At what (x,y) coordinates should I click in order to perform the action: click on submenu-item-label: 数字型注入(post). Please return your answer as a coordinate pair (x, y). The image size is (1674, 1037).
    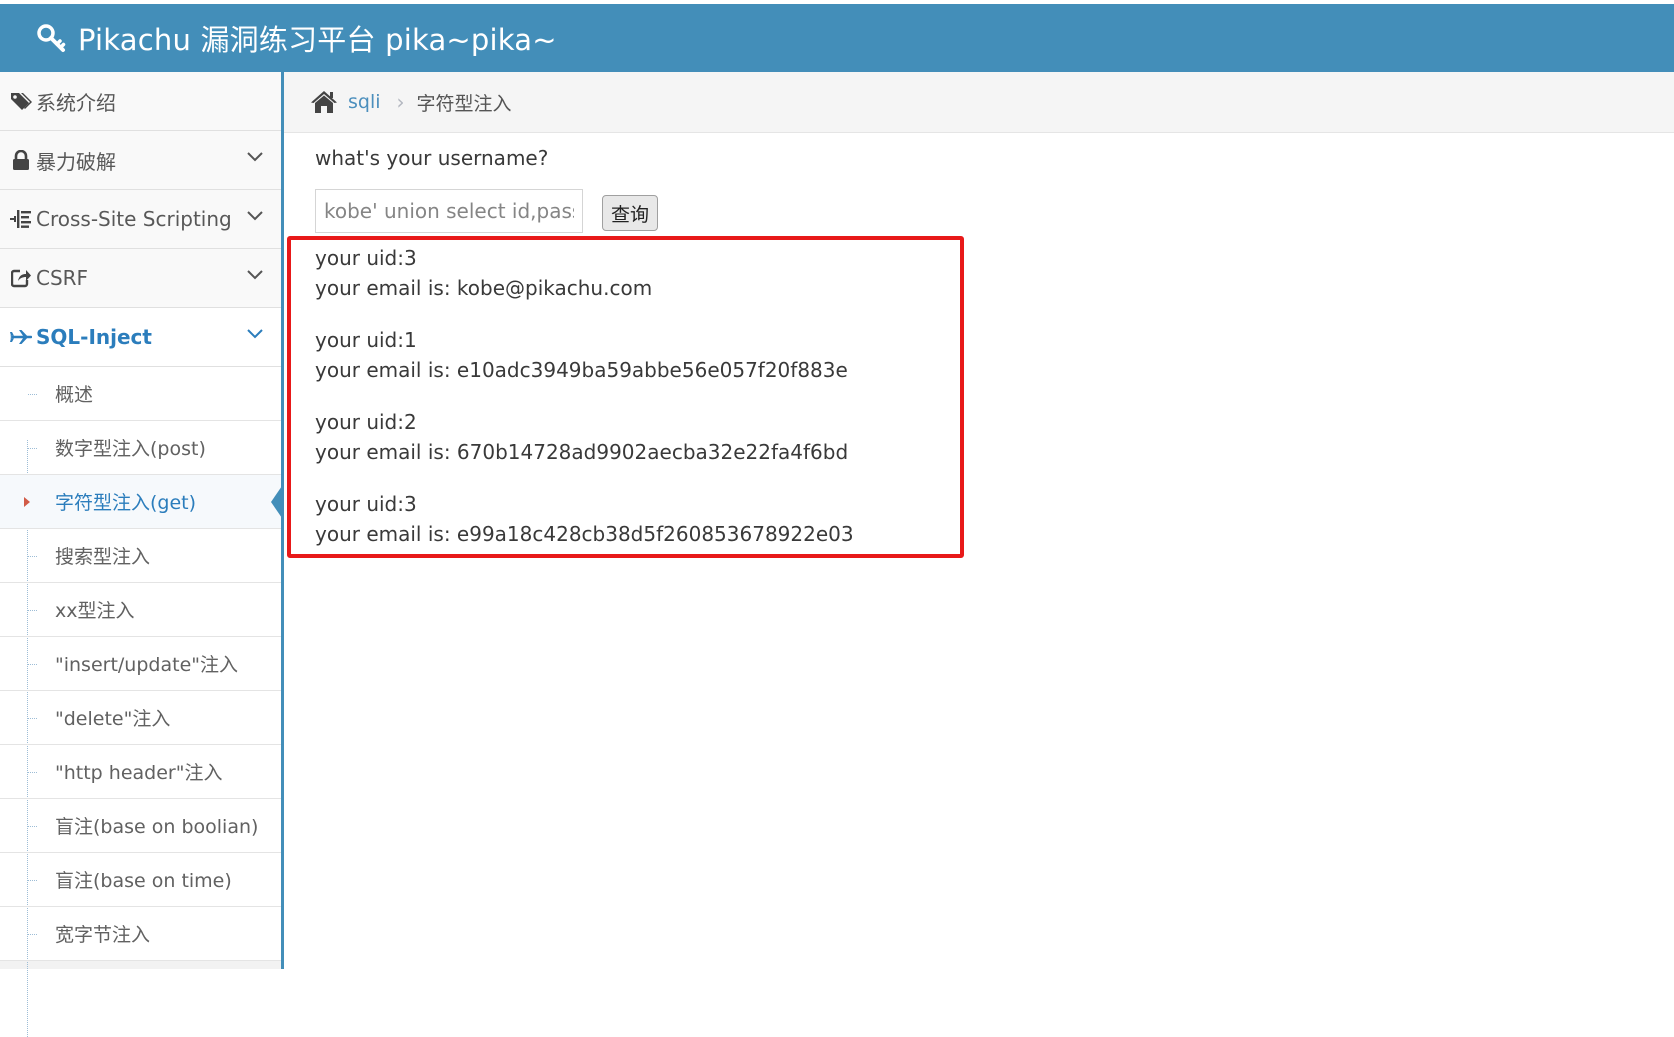
    Looking at the image, I should click on (130, 449).